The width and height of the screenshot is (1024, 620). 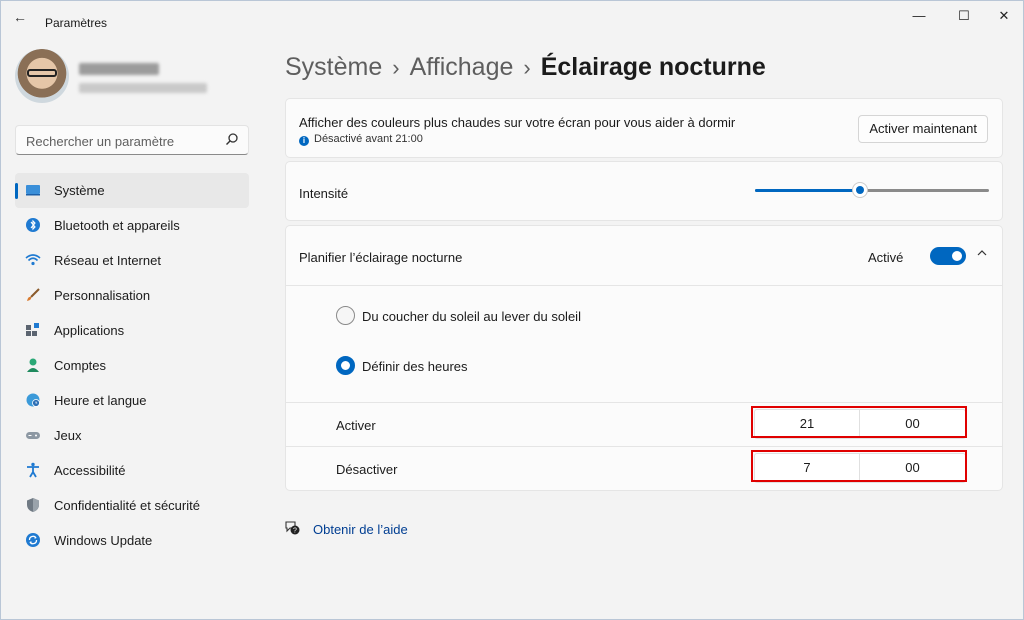 What do you see at coordinates (100, 141) in the screenshot?
I see `search-placeholder: Rechercher un paramètre` at bounding box center [100, 141].